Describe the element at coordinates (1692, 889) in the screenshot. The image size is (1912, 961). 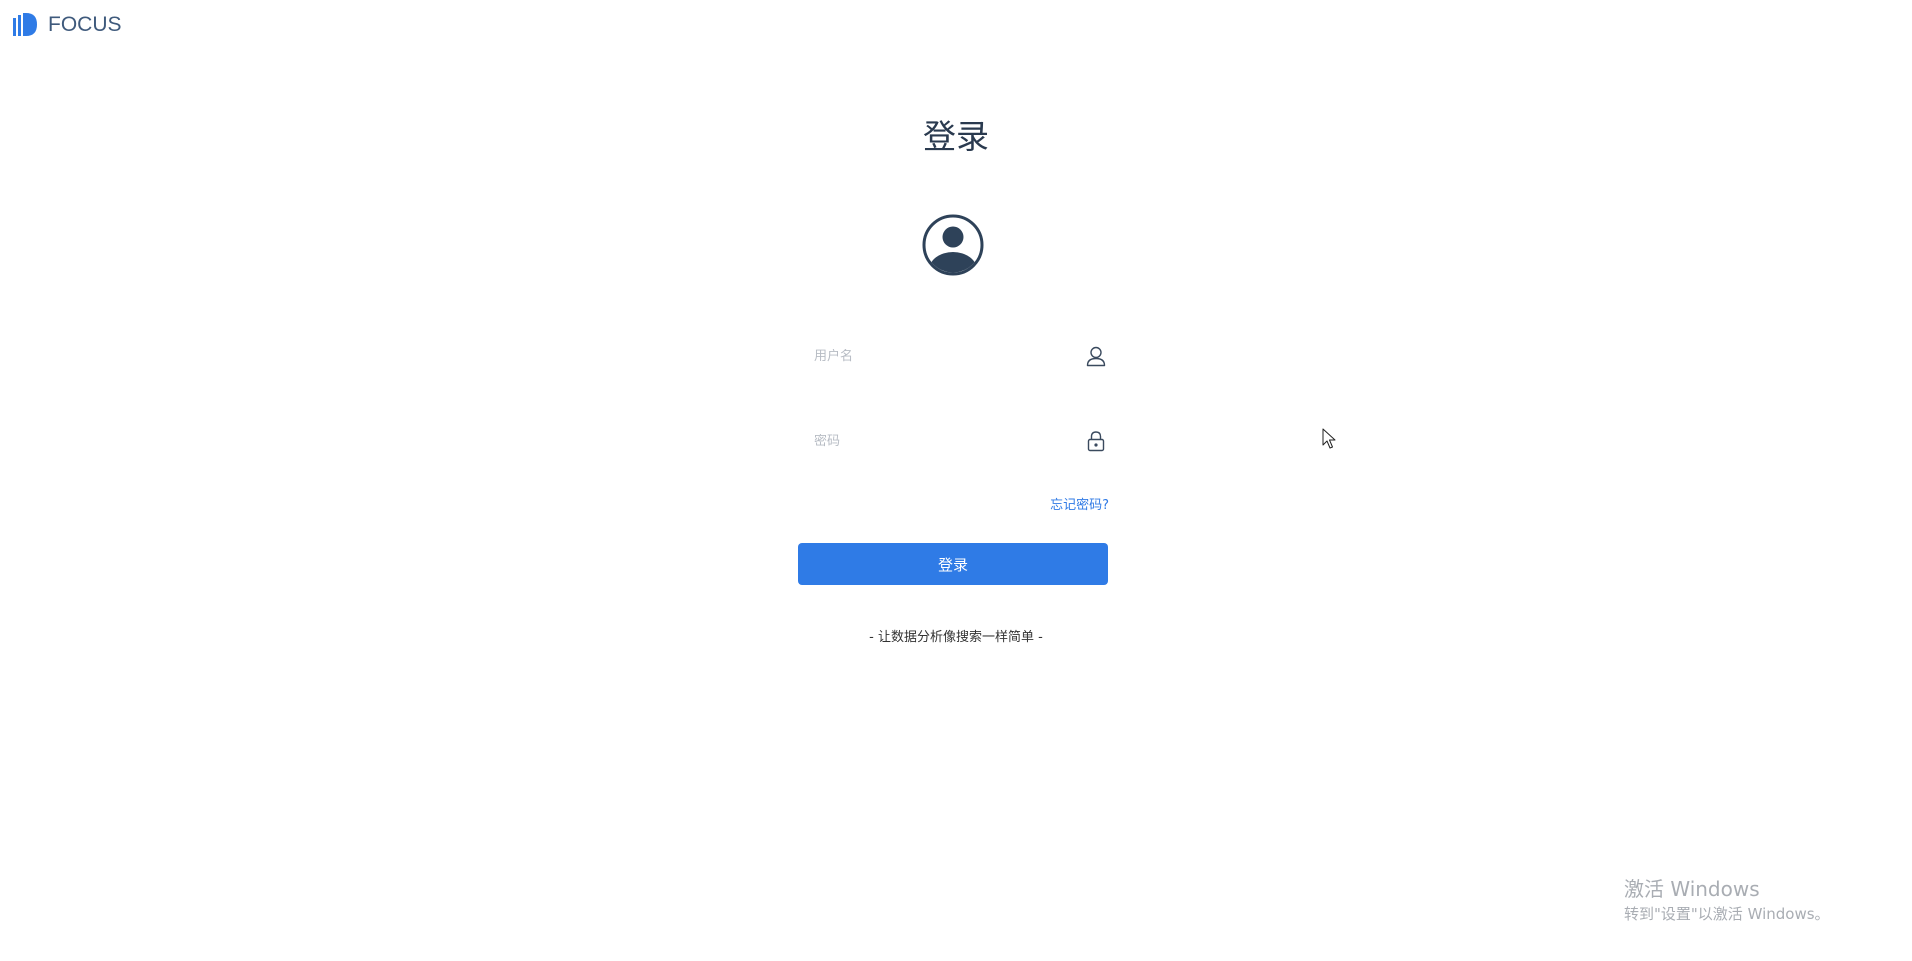
I see `watermark-title: 激活 Windows` at that location.